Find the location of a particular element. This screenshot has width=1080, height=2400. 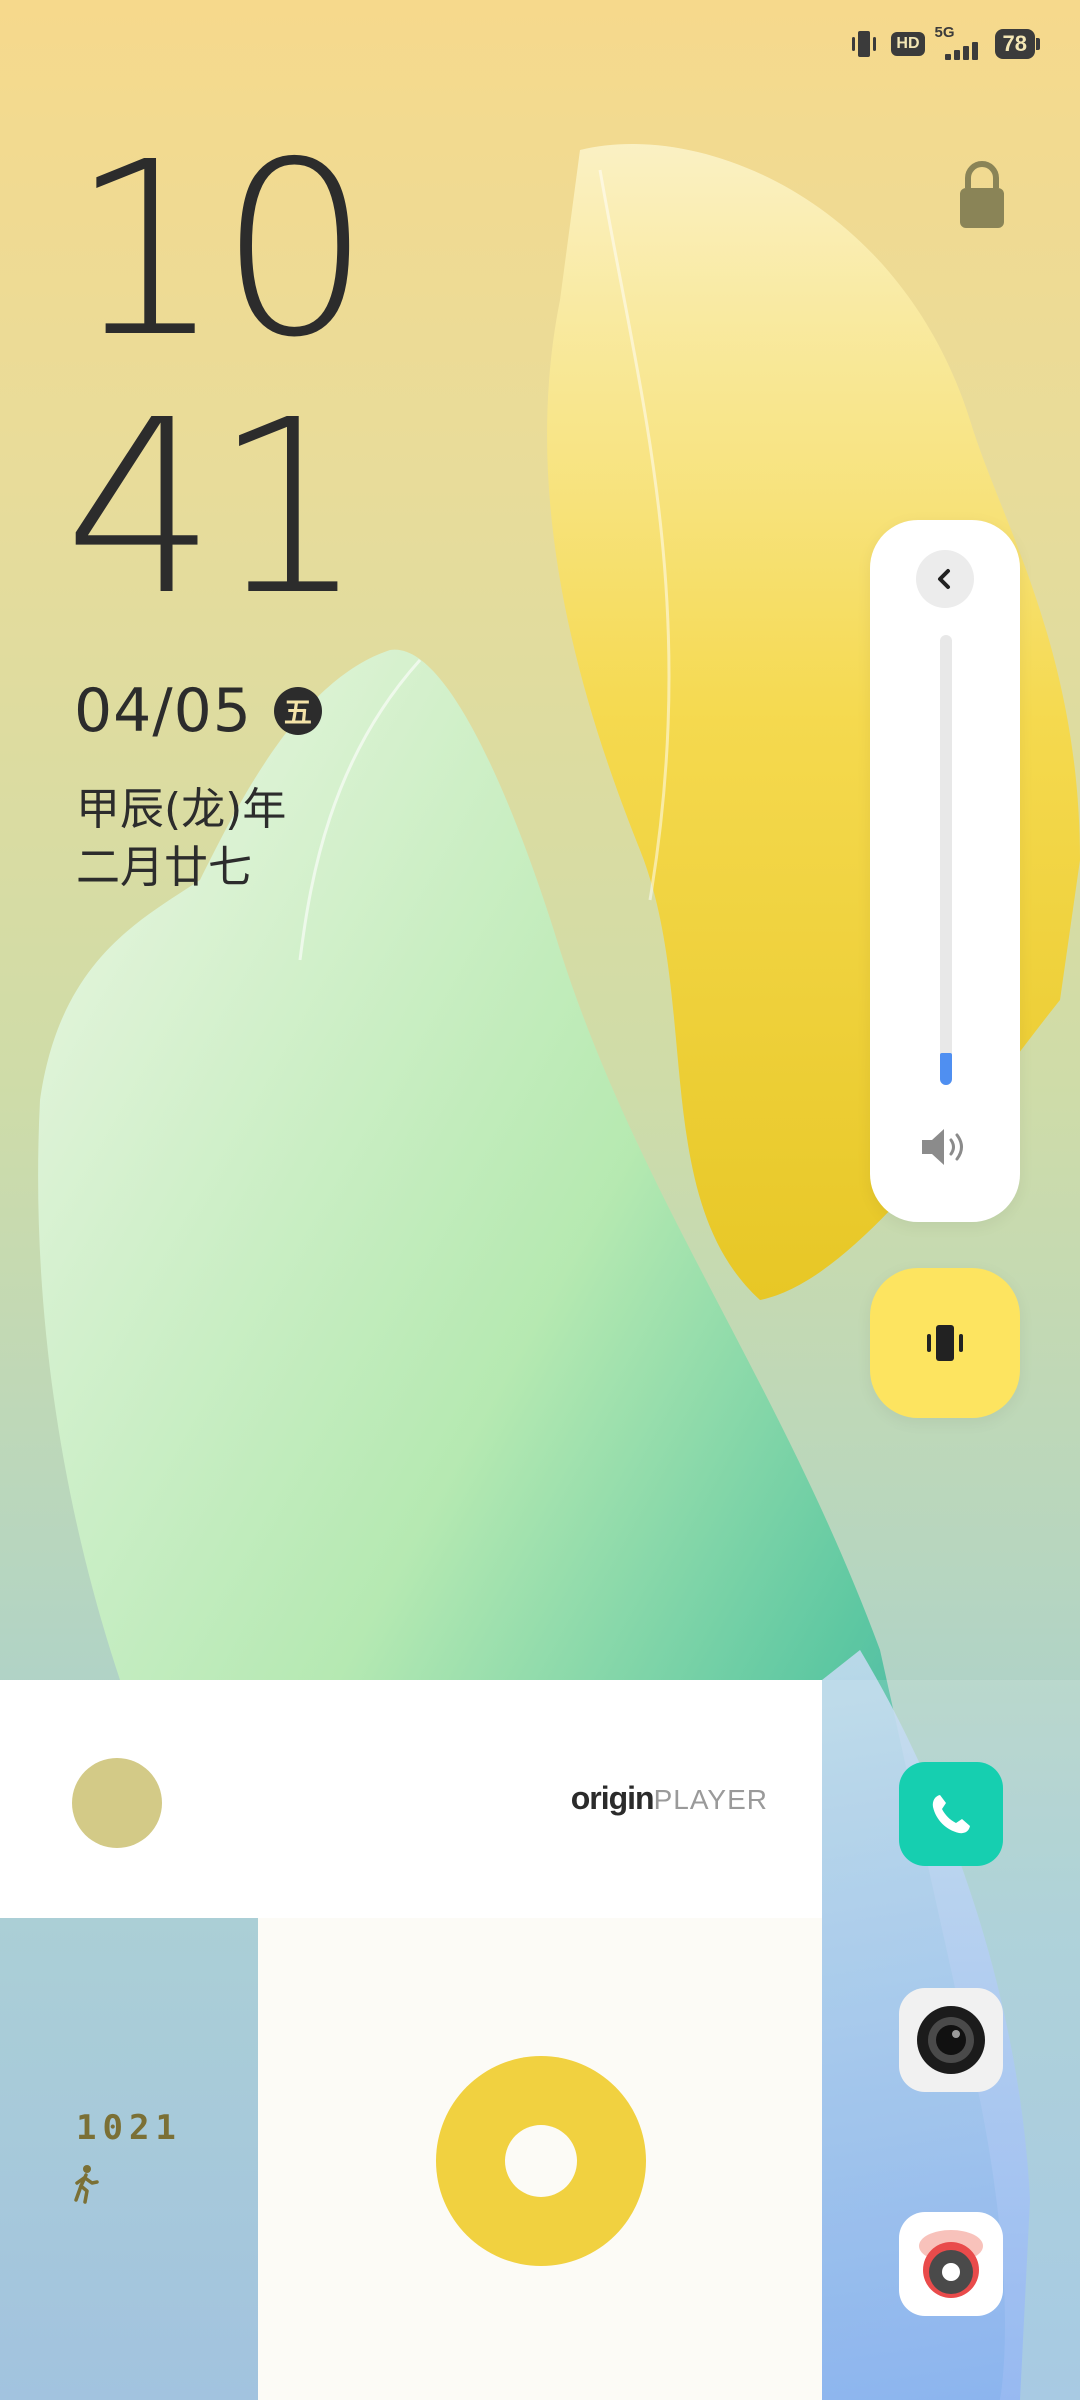

camera-icon is located at coordinates (951, 2040).